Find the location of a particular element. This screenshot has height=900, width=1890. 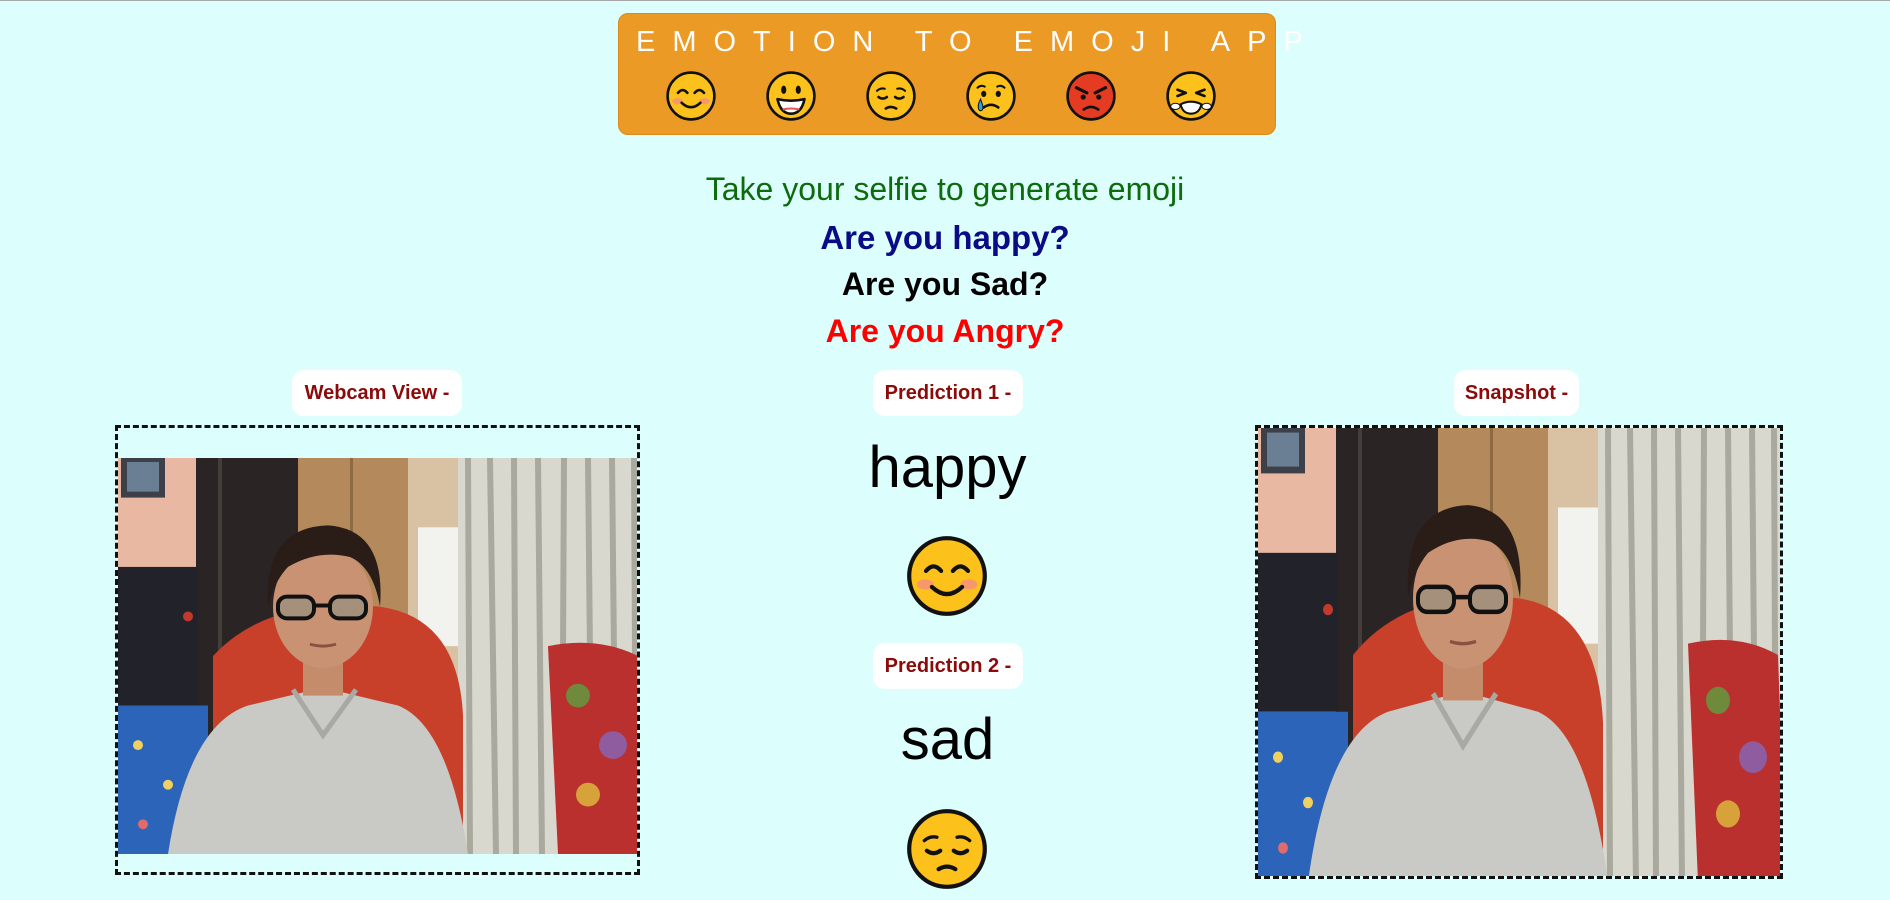

prediction-1-emotion: happy is located at coordinates (947, 467).